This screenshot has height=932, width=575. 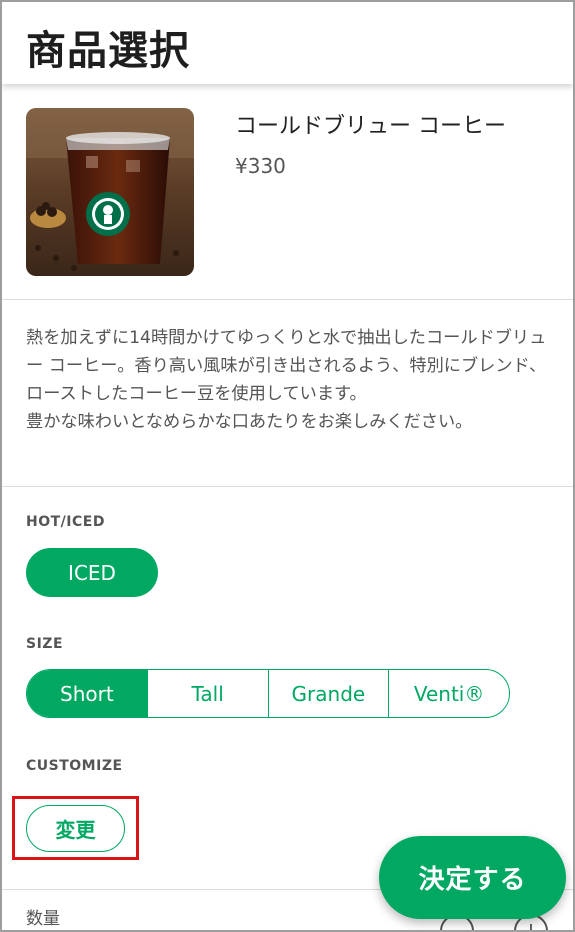 I want to click on product-name: コールドブリュー コーヒー, so click(x=370, y=126).